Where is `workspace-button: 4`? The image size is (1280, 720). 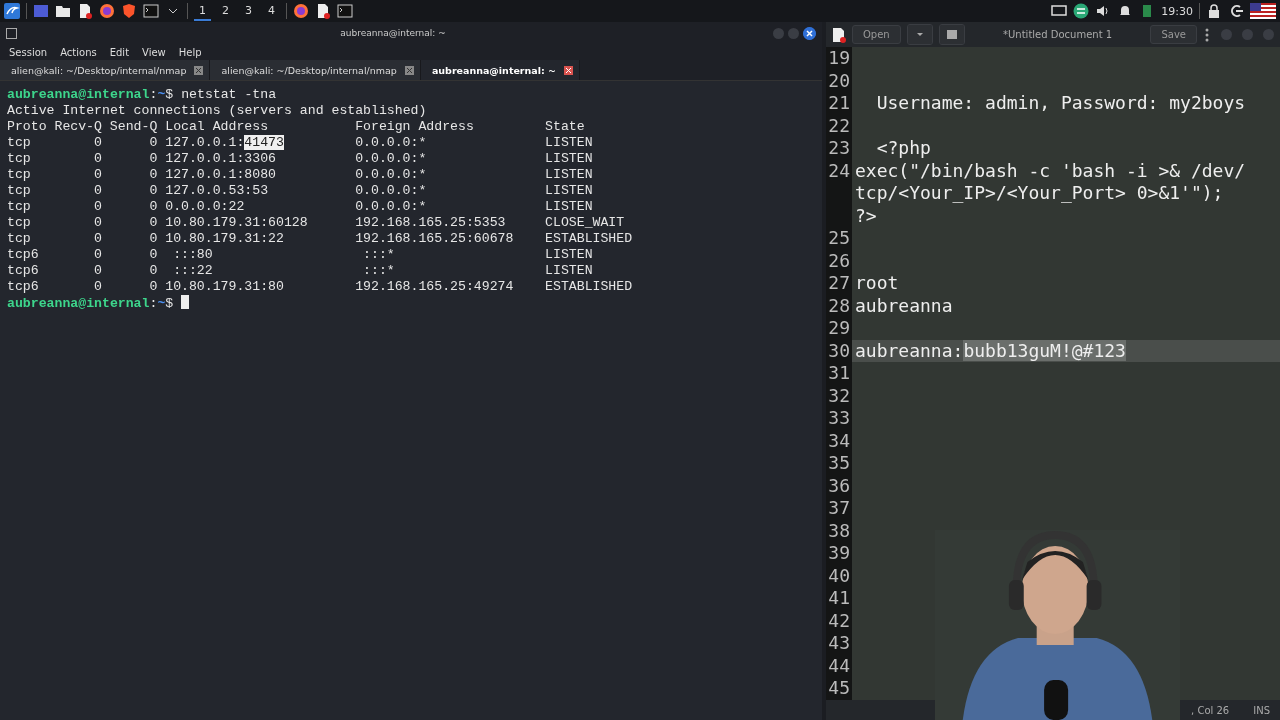 workspace-button: 4 is located at coordinates (271, 11).